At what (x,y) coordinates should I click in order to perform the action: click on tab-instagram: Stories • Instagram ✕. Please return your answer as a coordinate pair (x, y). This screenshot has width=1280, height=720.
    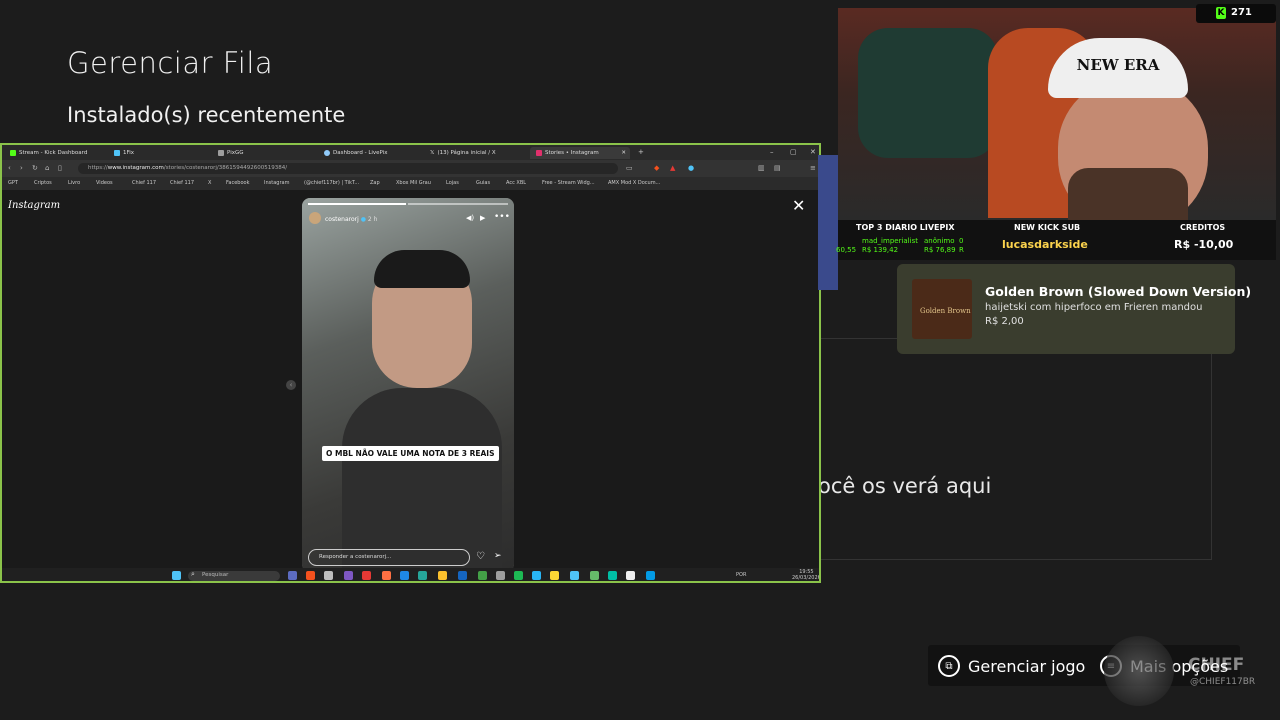
    Looking at the image, I should click on (580, 153).